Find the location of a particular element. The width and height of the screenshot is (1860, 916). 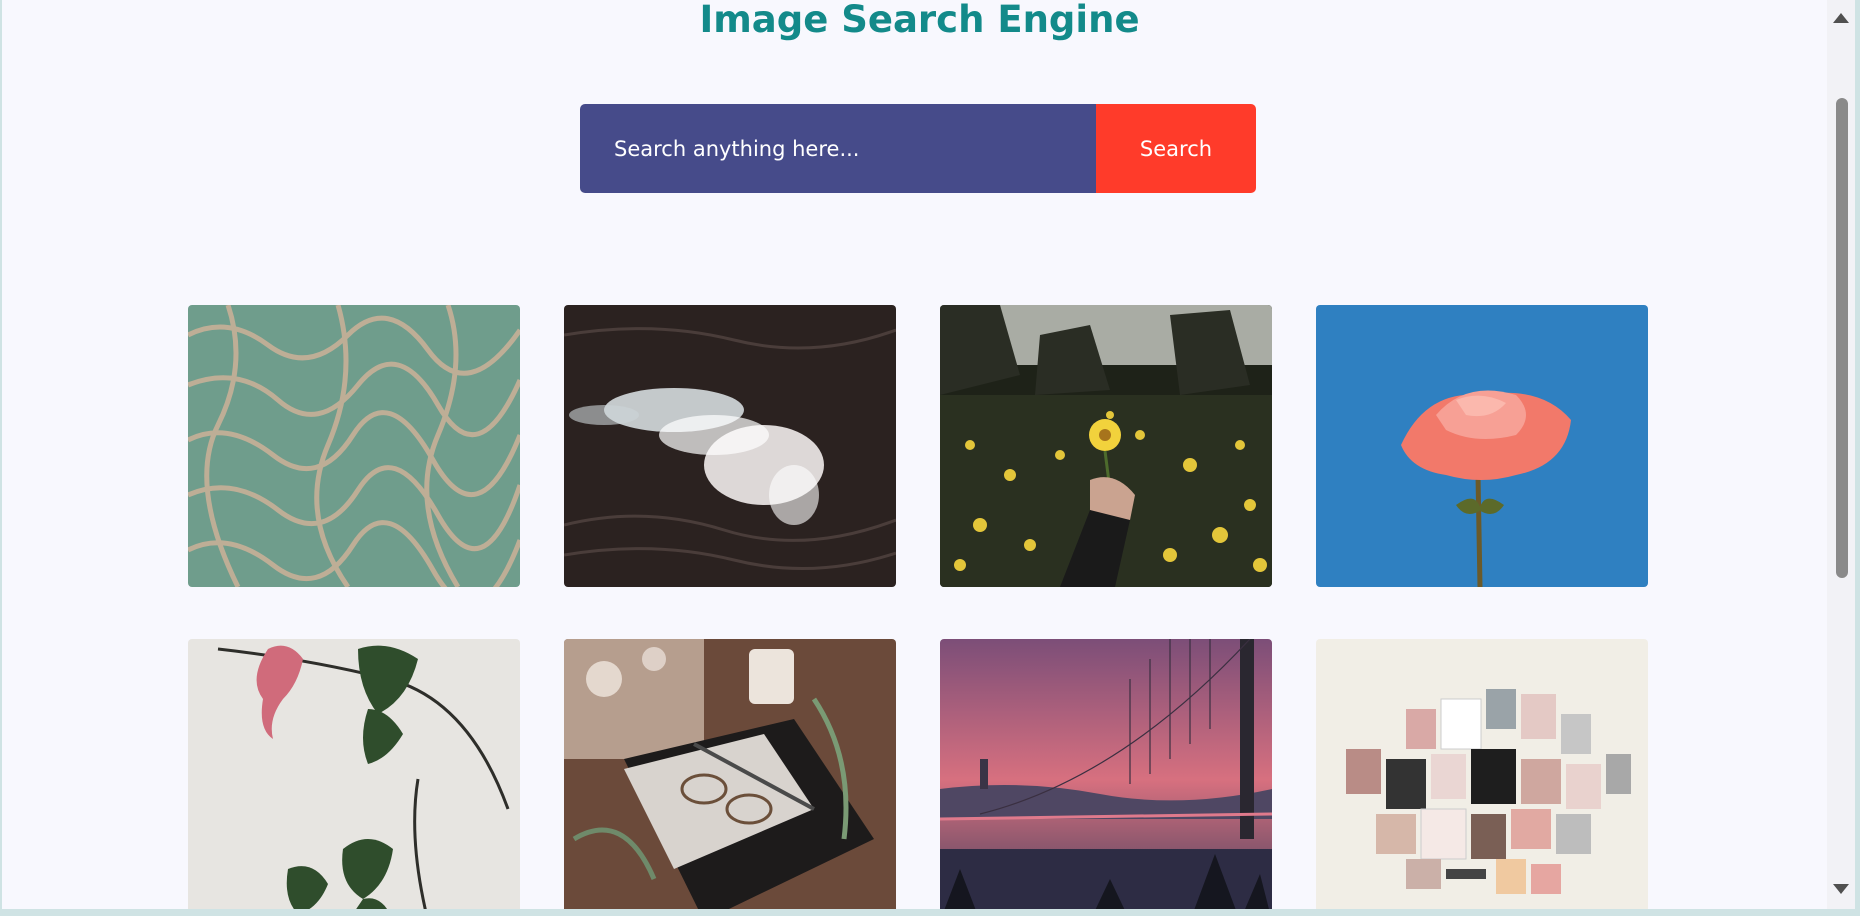

page-title: Image Search Engine is located at coordinates (919, 20).